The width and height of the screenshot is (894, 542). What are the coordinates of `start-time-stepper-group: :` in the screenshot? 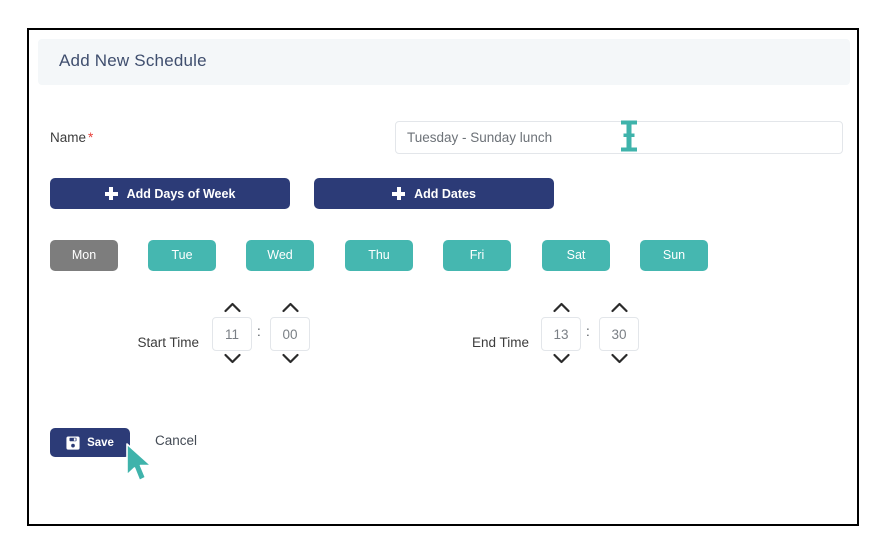 It's located at (272, 339).